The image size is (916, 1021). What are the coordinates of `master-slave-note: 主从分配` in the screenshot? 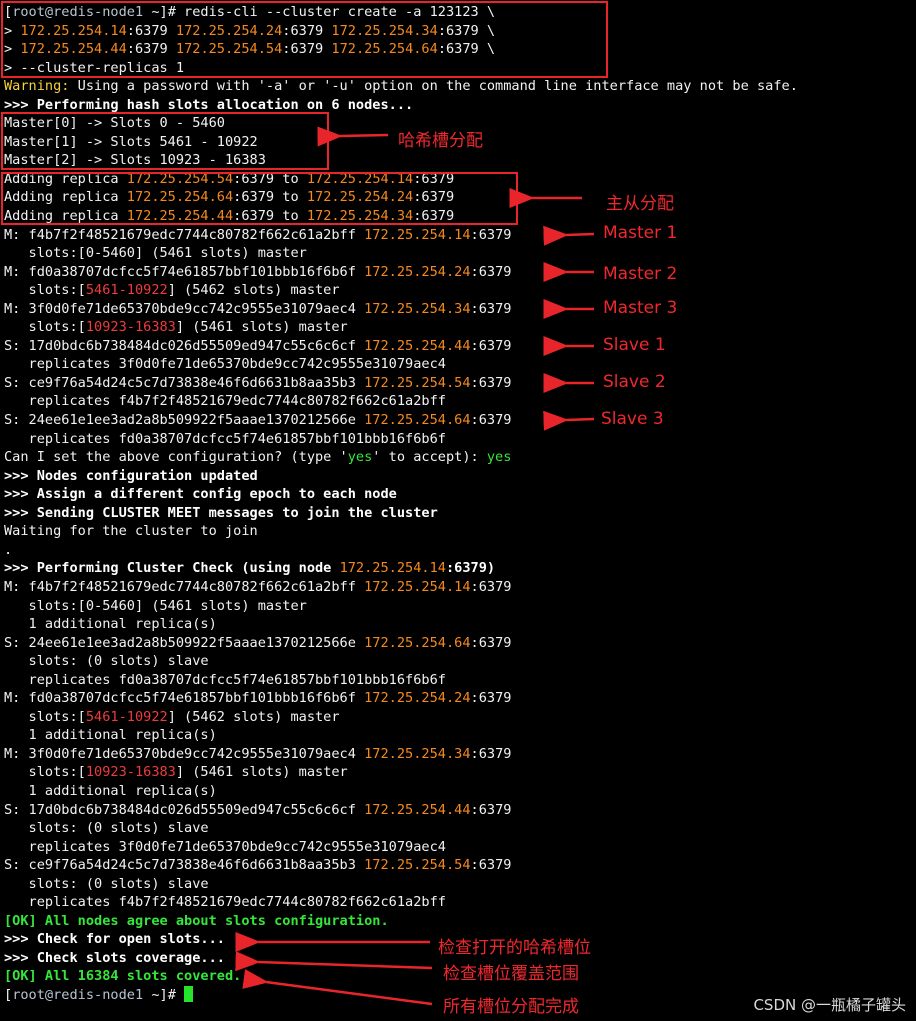 It's located at (640, 204).